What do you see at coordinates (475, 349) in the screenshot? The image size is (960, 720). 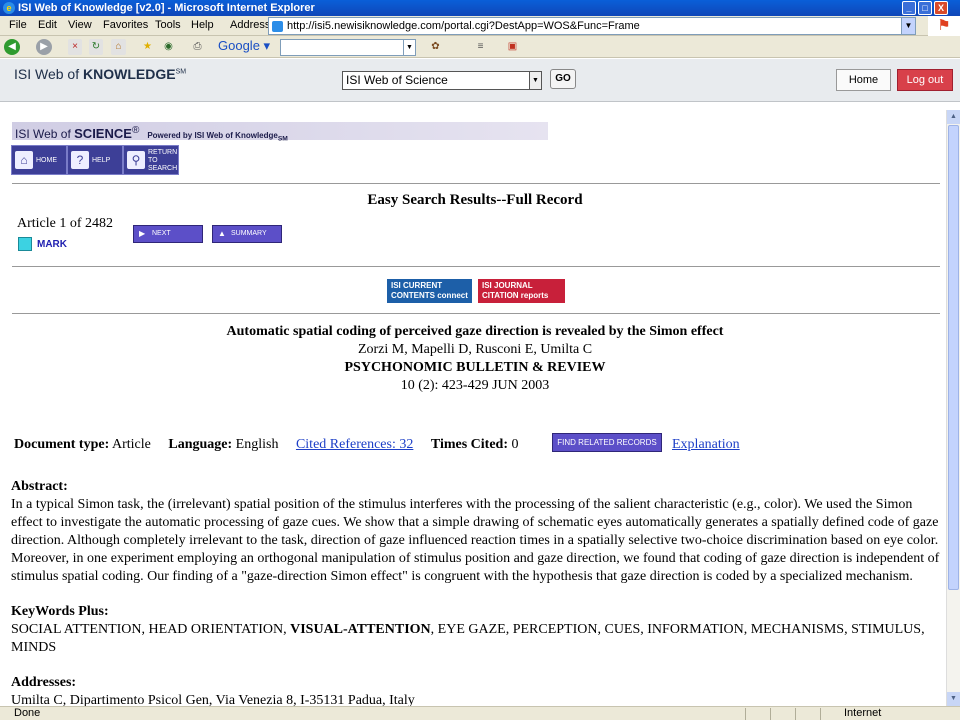 I see `record-authors: Zorzi M, Mapelli D, Rusconi E, Umilta C` at bounding box center [475, 349].